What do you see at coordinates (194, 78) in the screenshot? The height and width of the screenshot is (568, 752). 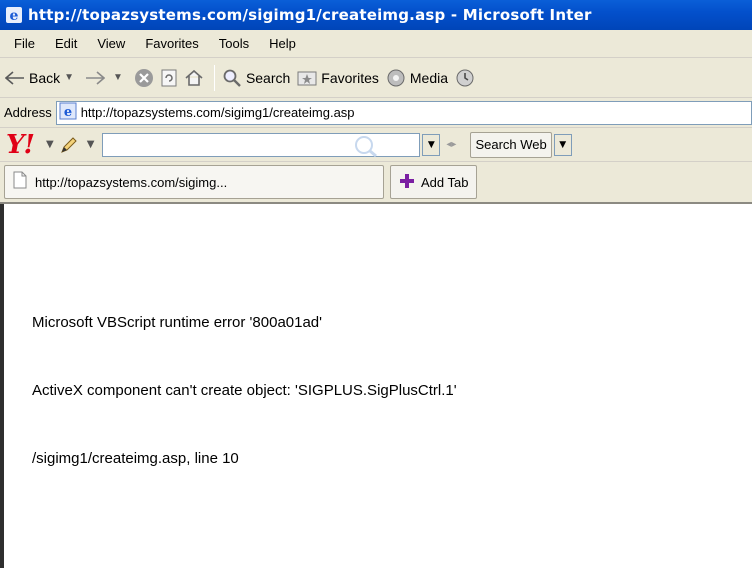 I see `home-icon` at bounding box center [194, 78].